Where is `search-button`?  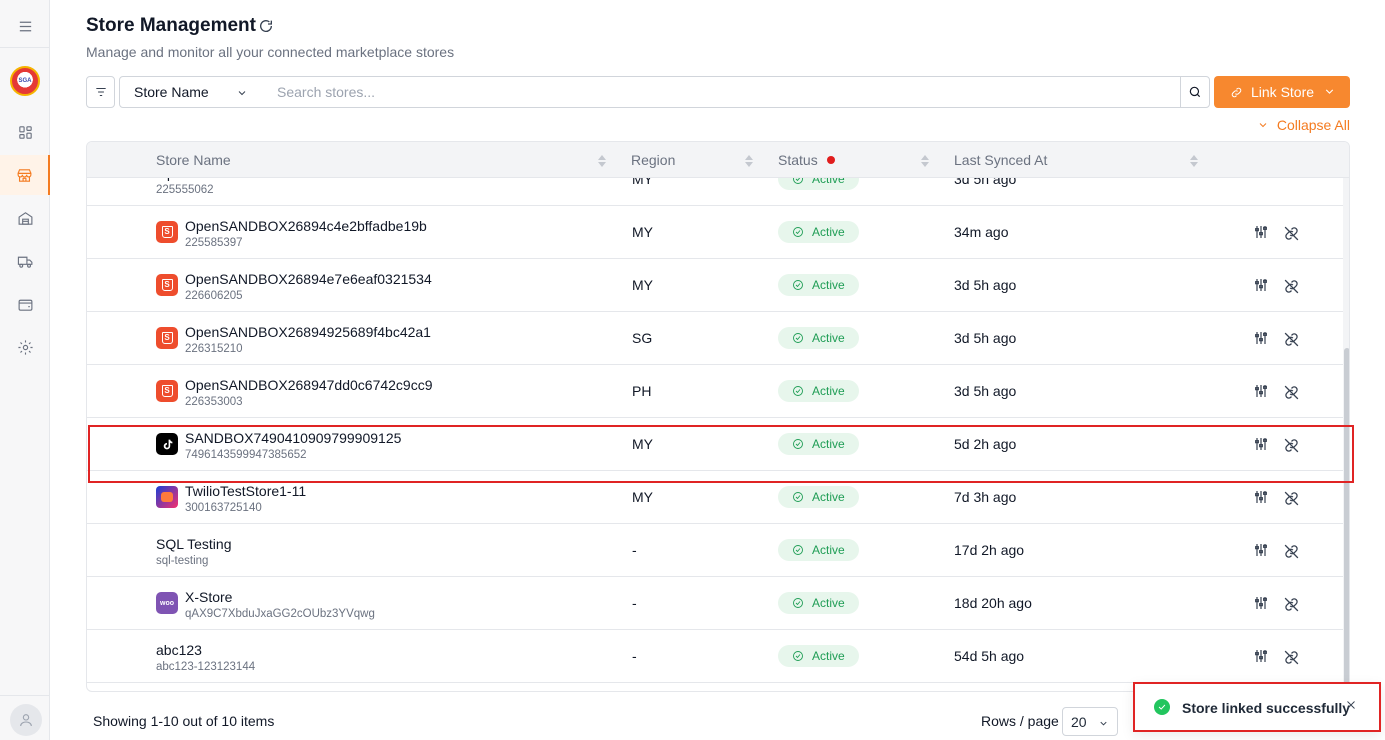 search-button is located at coordinates (1195, 92).